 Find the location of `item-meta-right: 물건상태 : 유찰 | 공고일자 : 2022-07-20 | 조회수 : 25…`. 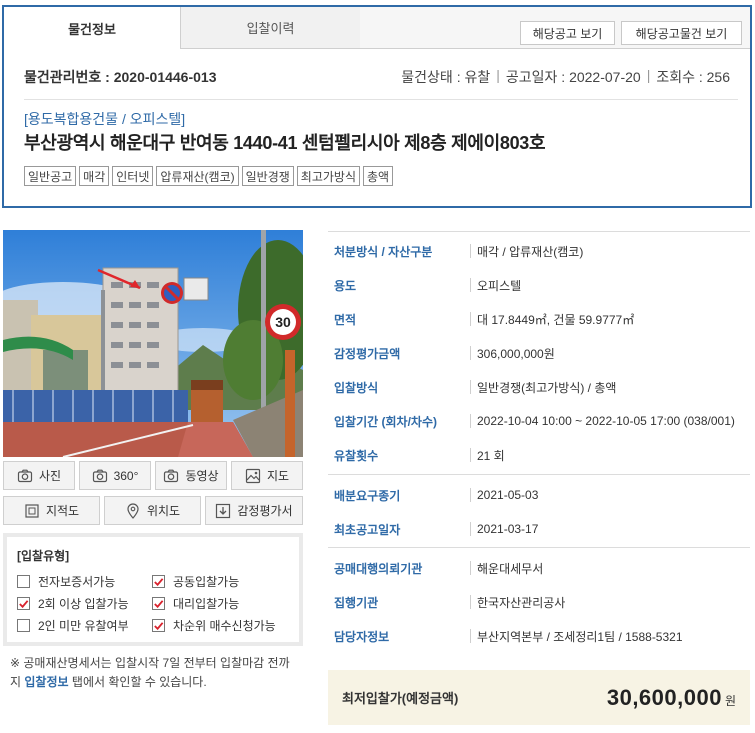

item-meta-right: 물건상태 : 유찰 | 공고일자 : 2022-07-20 | 조회수 : 25… is located at coordinates (565, 77).